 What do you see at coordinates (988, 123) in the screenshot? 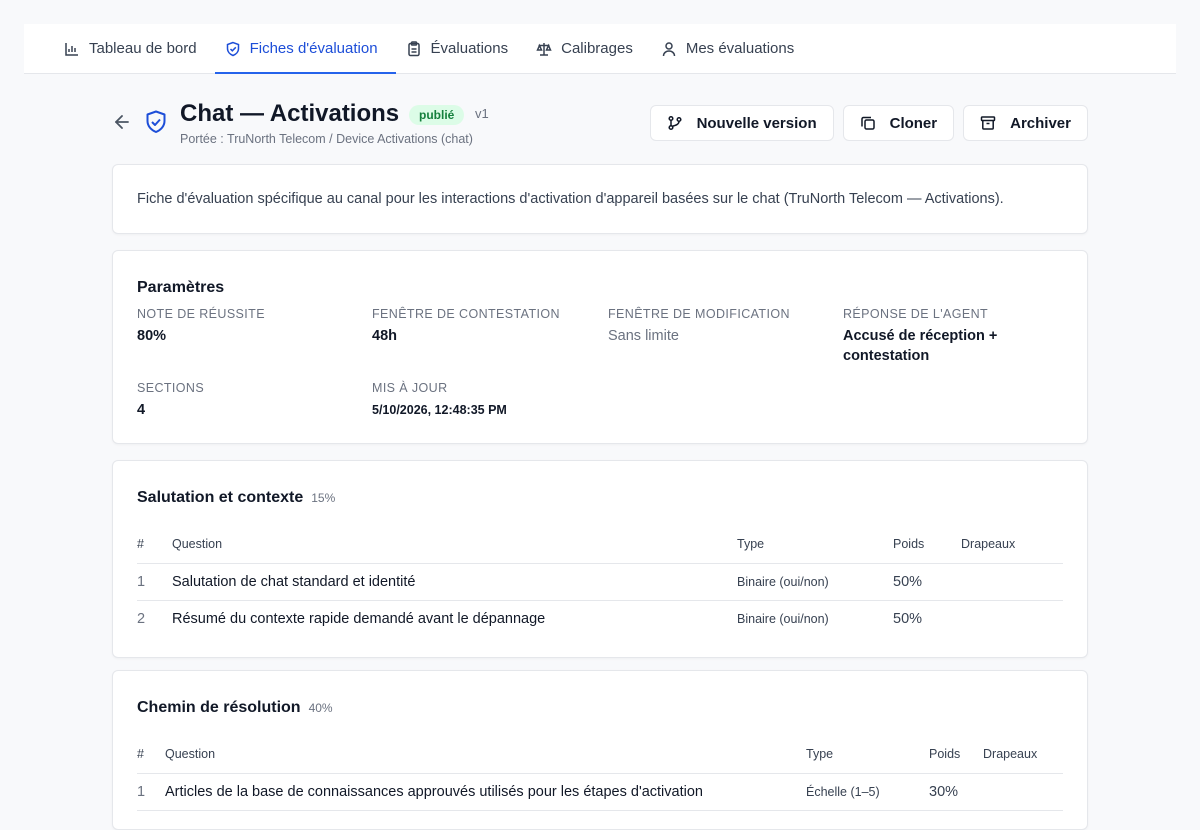
I see `archive-icon` at bounding box center [988, 123].